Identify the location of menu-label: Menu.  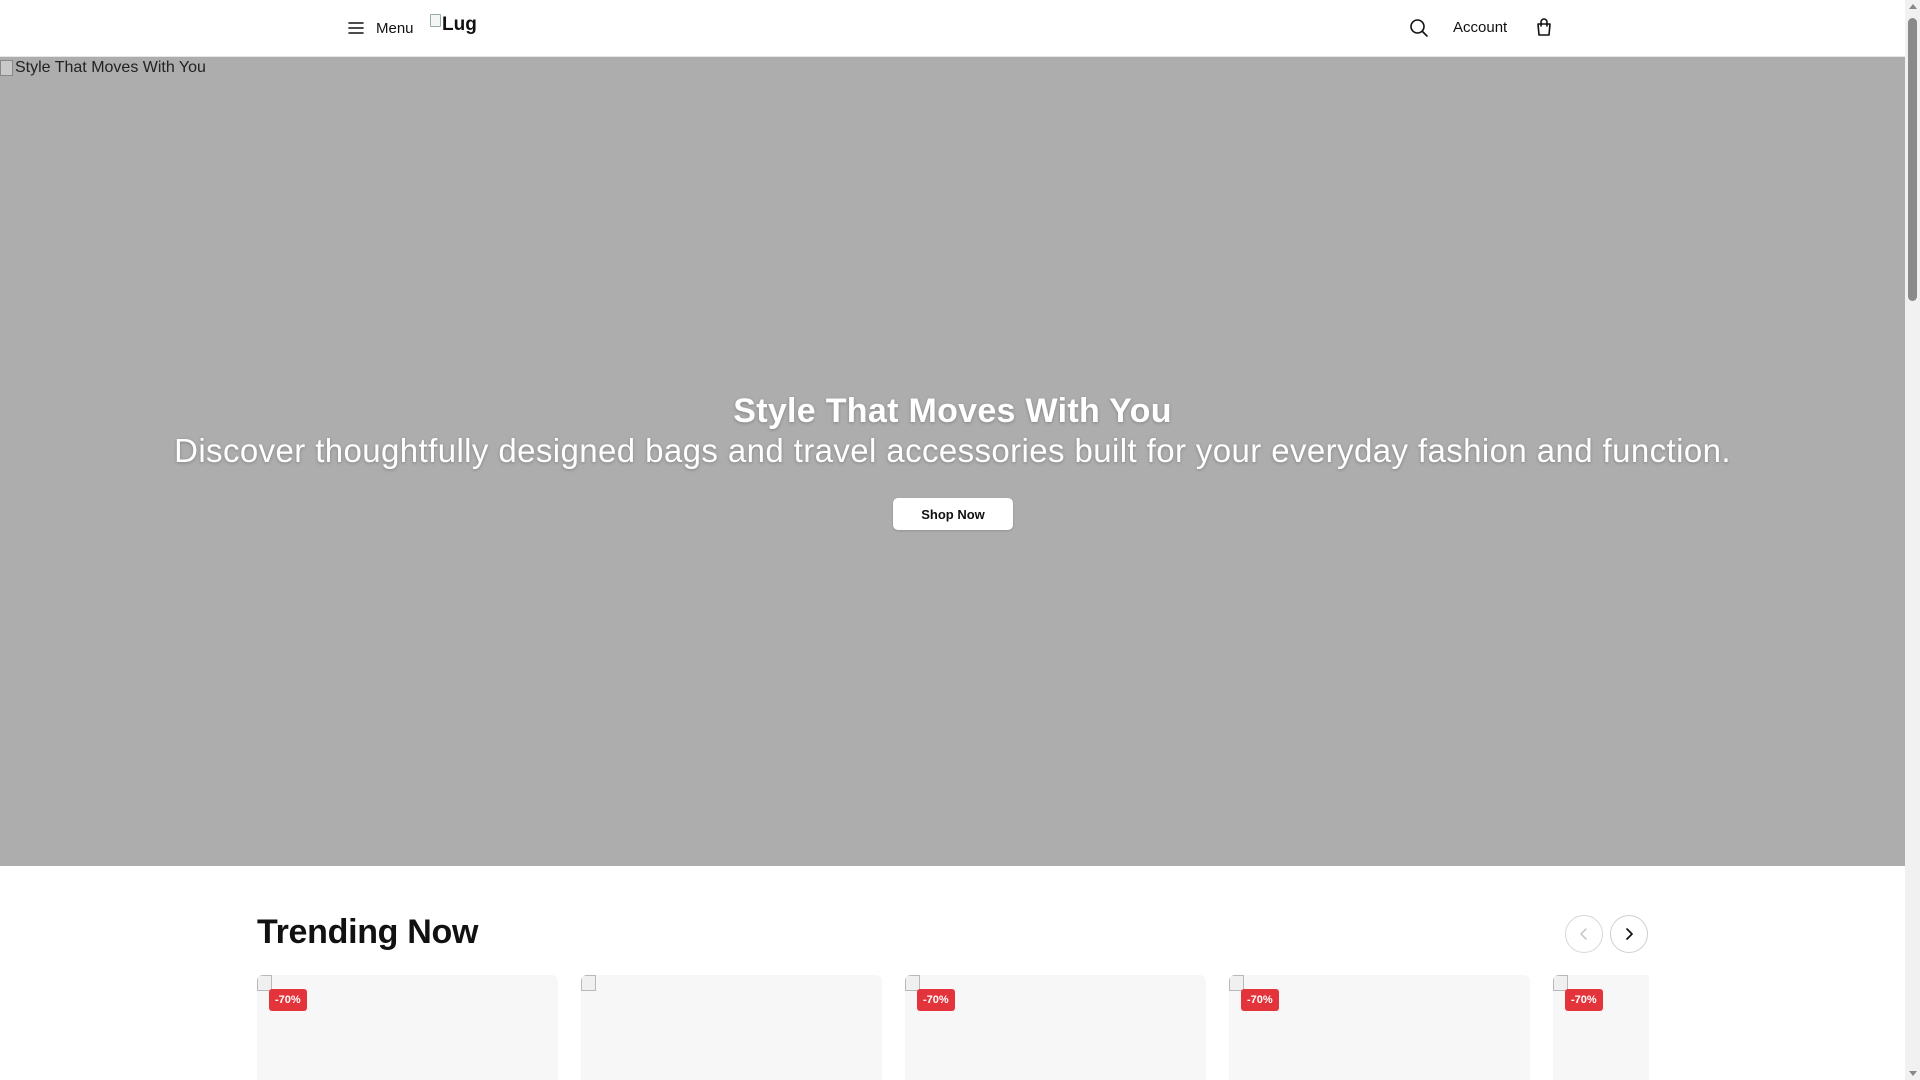
(395, 28).